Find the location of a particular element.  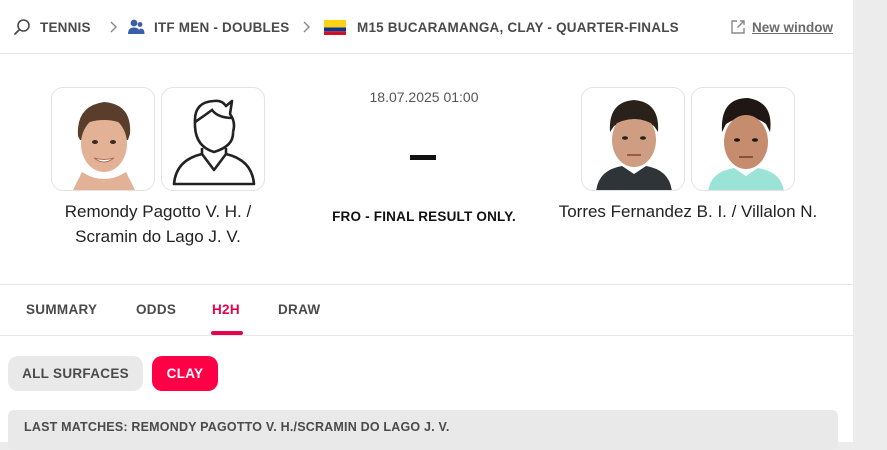

new-window-link: New window is located at coordinates (781, 27).